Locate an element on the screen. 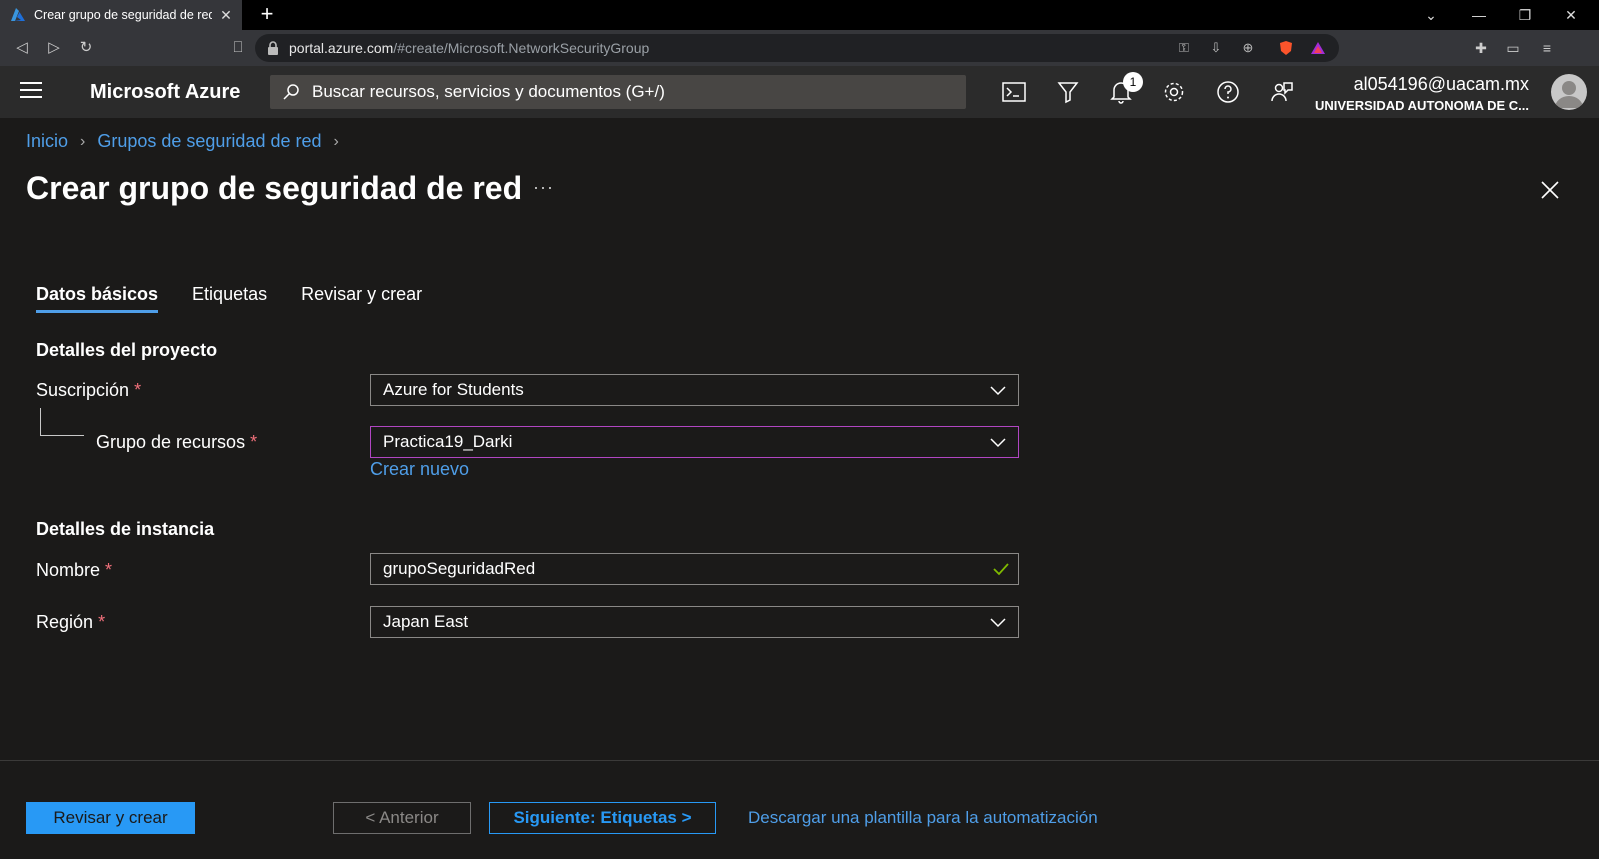  breadcrumb-section-link: Grupos de seguridad de red is located at coordinates (209, 141).